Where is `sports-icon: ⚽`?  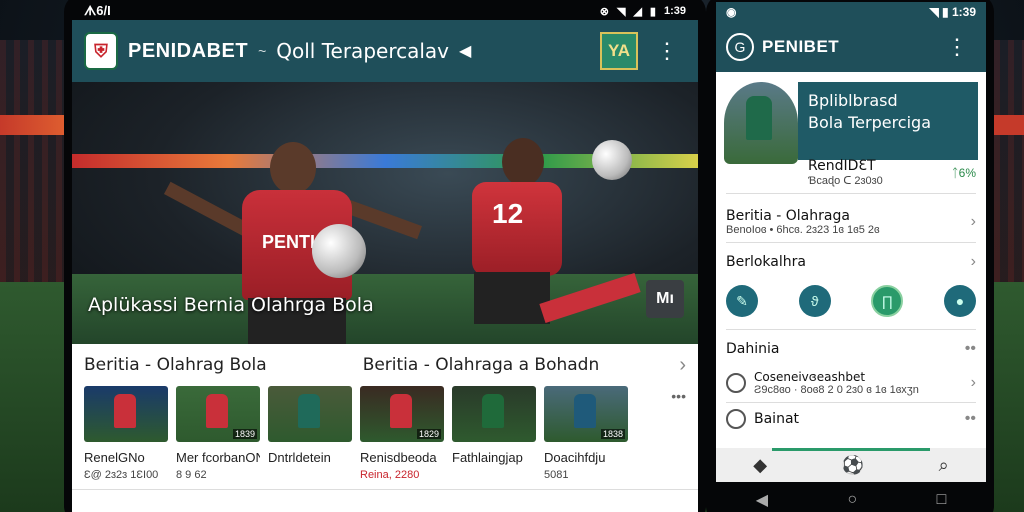
sports-icon: ⚽ is located at coordinates (853, 465).